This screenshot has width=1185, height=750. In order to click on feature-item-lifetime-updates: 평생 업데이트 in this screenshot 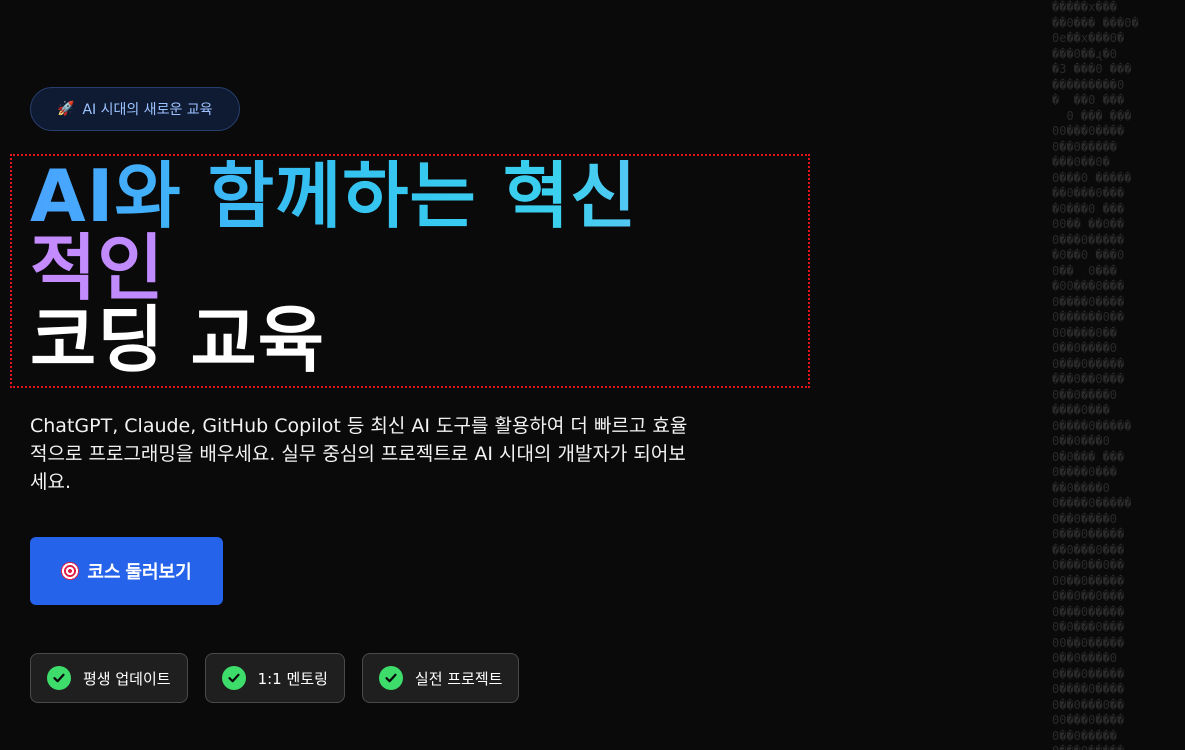, I will do `click(109, 678)`.